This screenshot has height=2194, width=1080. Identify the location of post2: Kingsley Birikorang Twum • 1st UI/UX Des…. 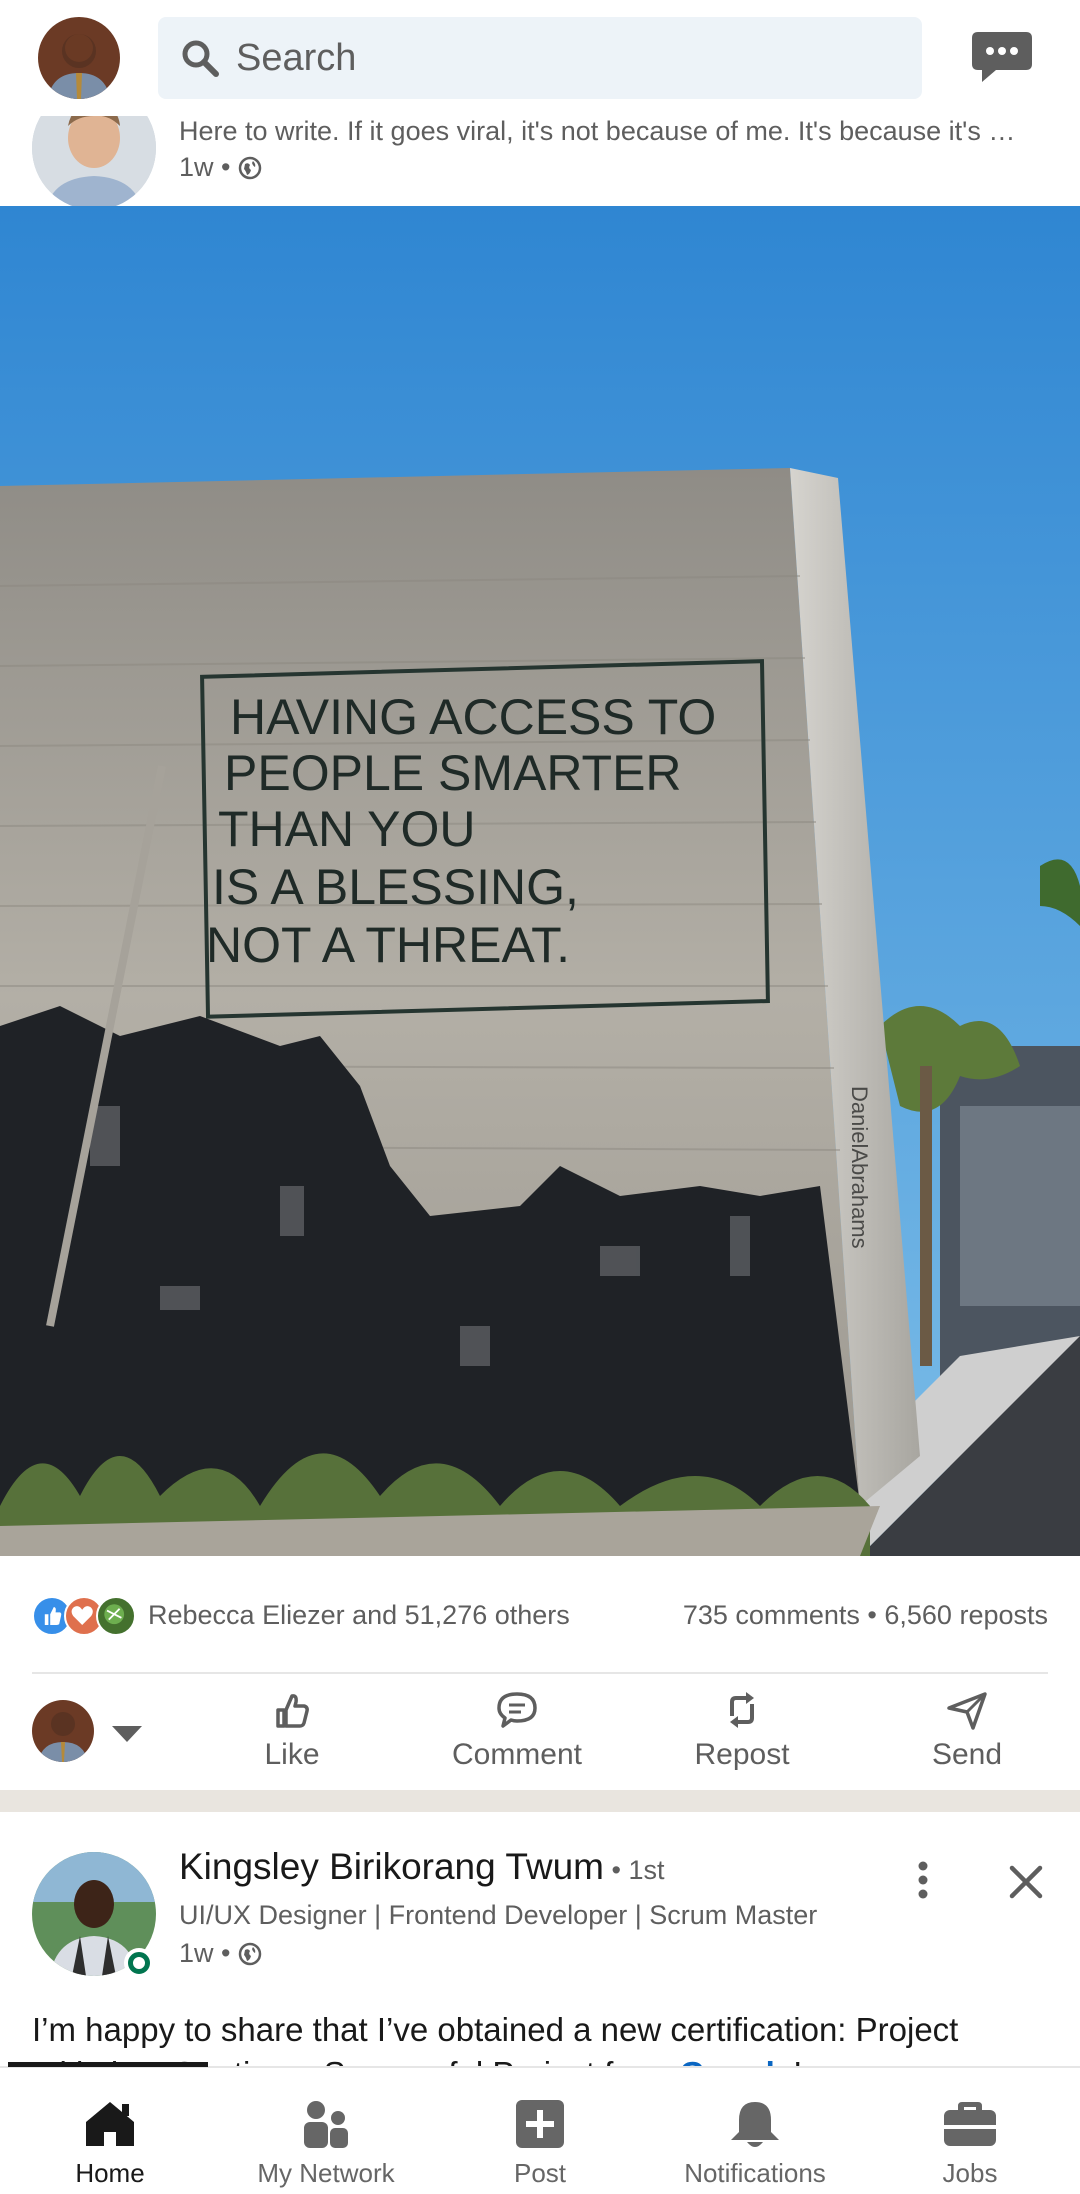
(540, 1939).